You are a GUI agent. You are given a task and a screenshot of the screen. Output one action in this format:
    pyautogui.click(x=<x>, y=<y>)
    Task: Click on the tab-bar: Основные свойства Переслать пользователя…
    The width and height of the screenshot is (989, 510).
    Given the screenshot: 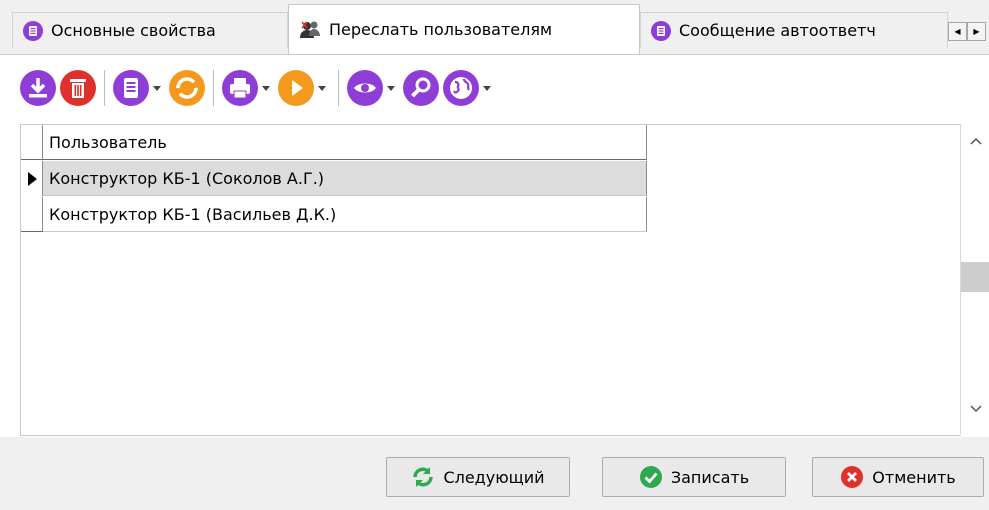 What is the action you would take?
    pyautogui.click(x=494, y=27)
    